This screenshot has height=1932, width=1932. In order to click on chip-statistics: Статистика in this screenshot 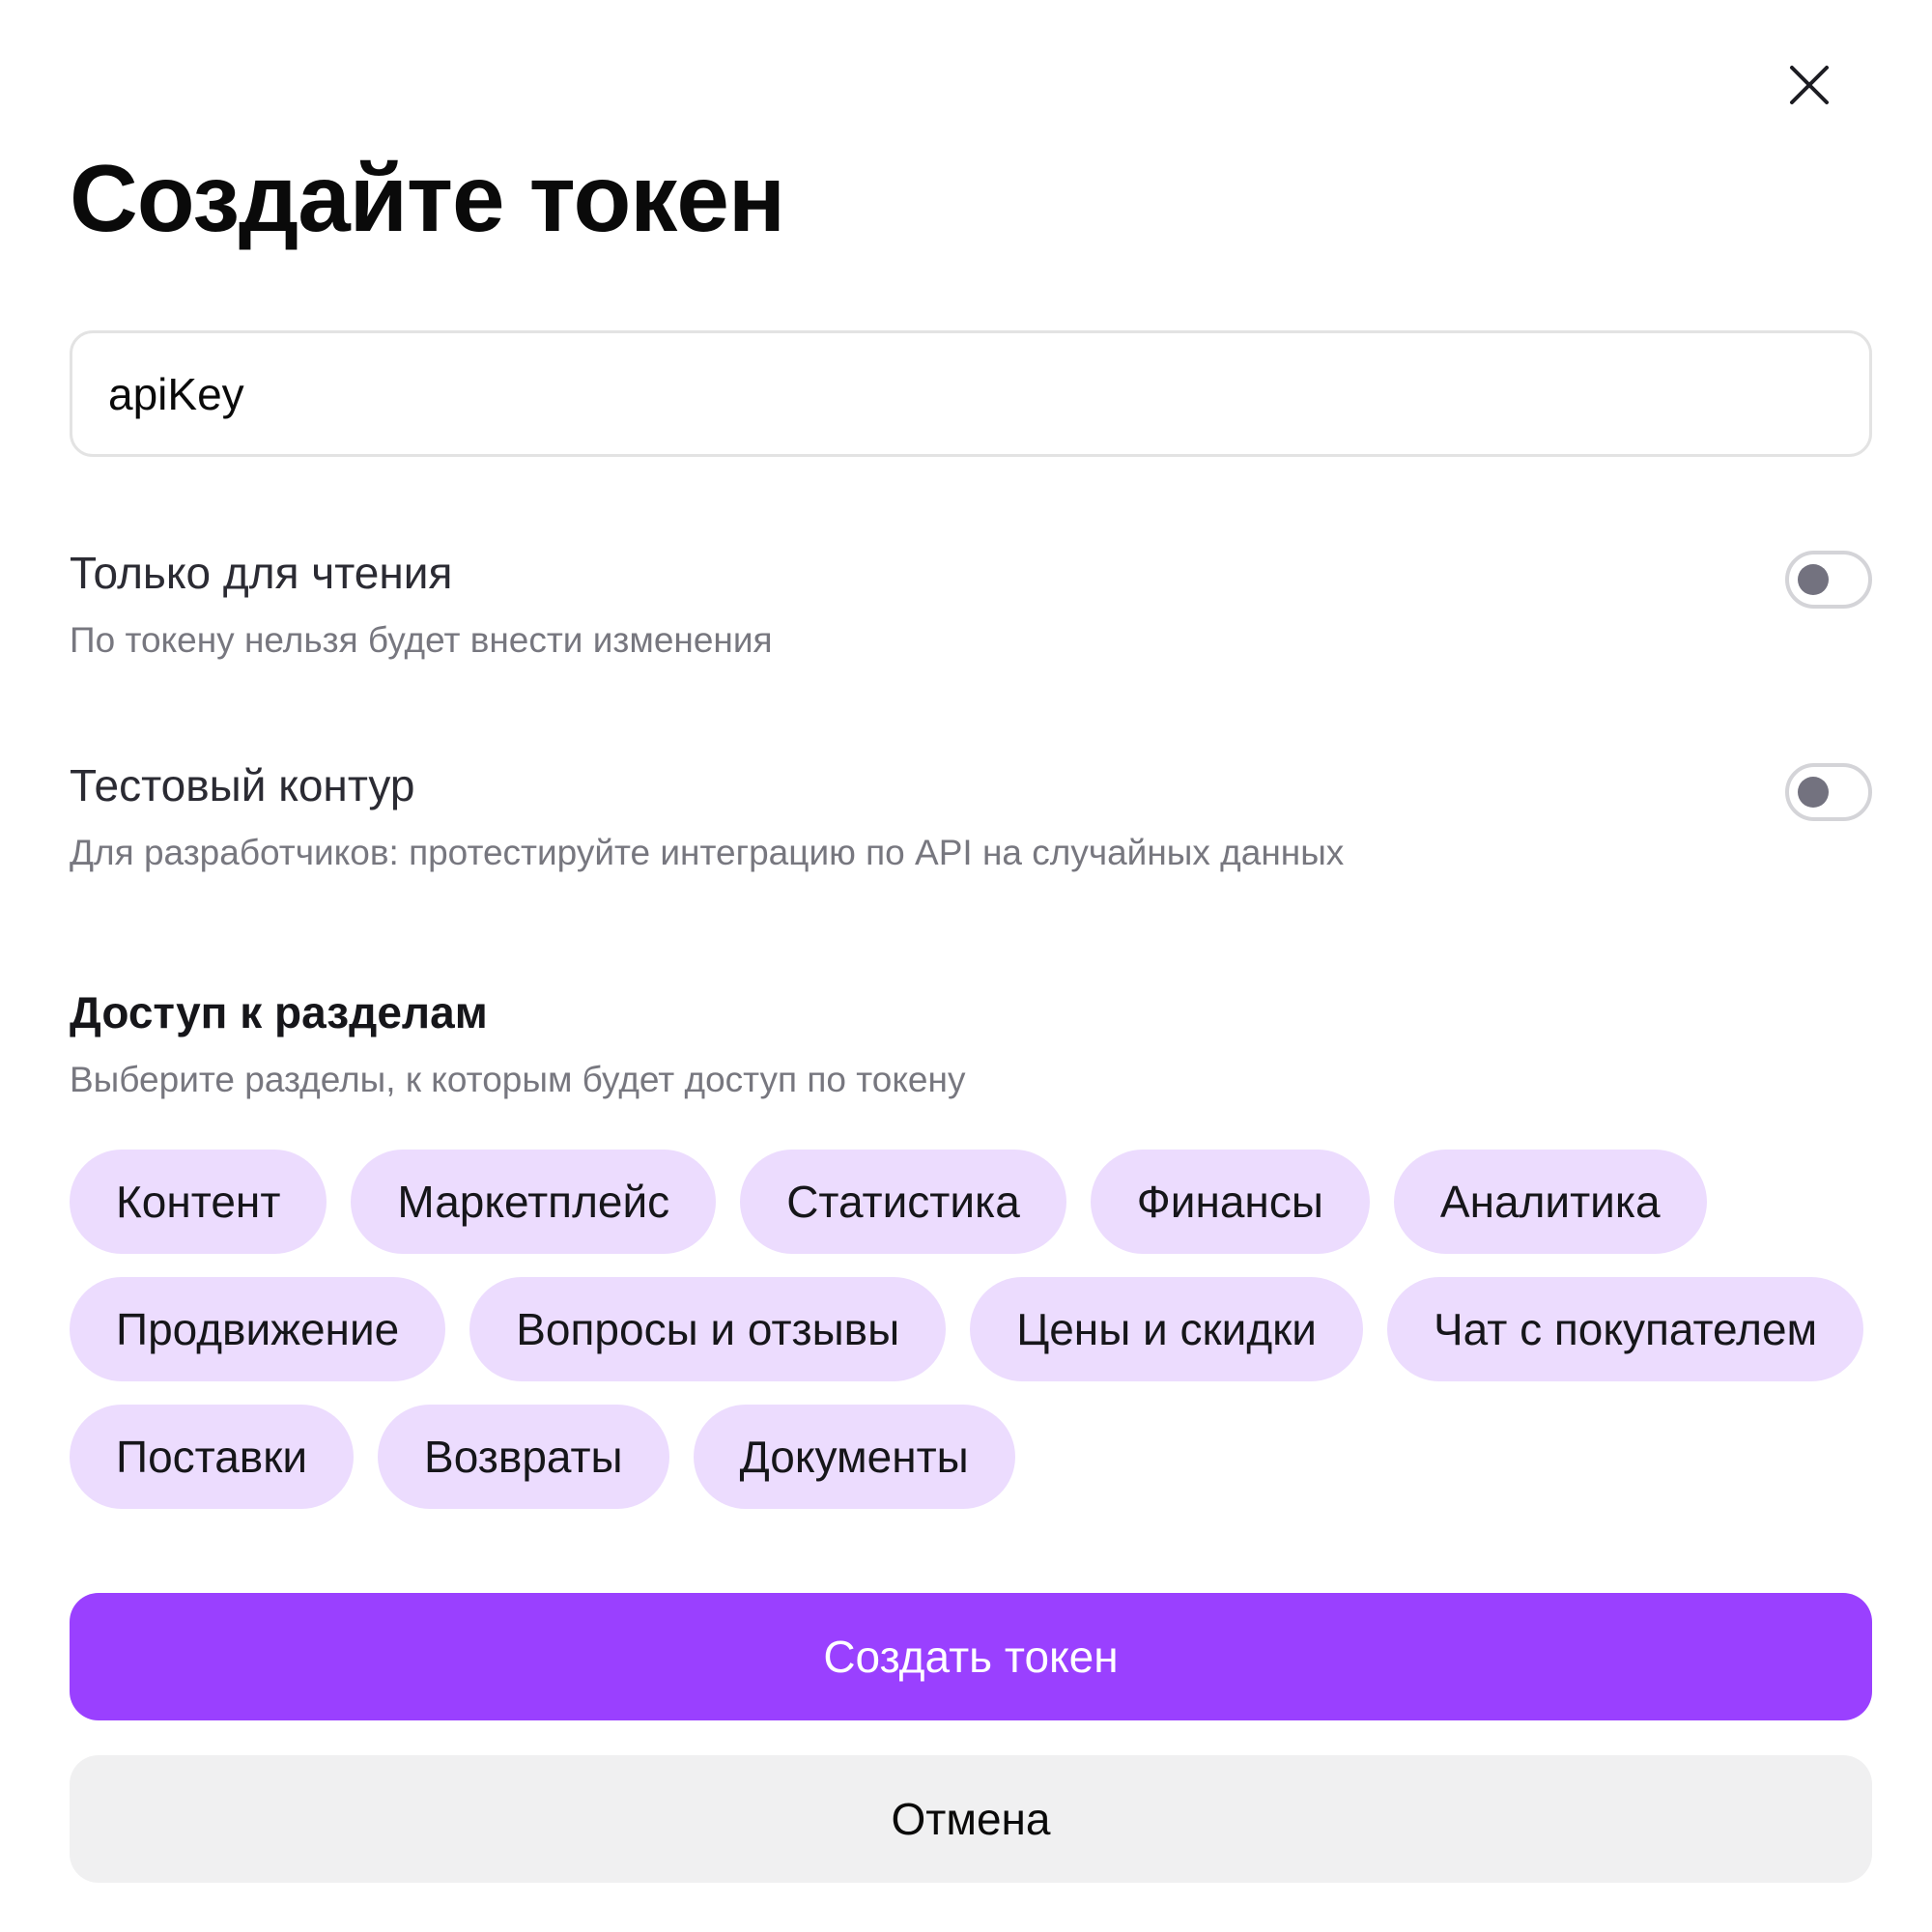, I will do `click(903, 1202)`.